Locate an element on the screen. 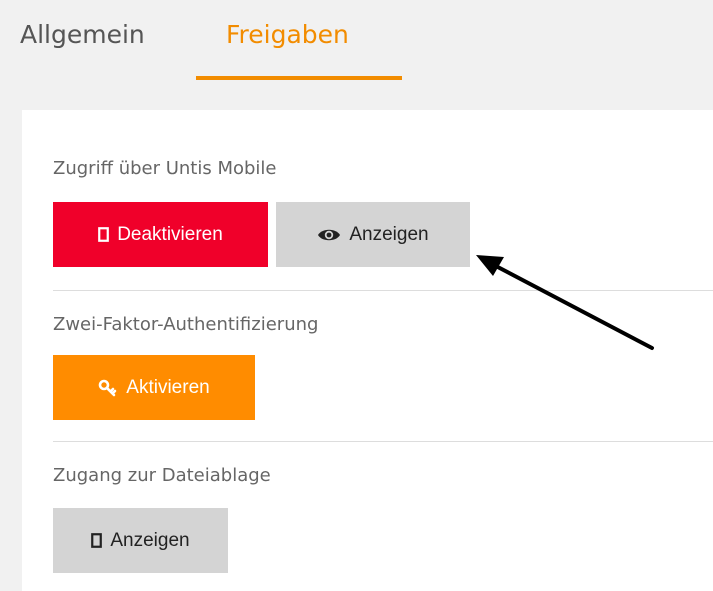  active-tab-indicator is located at coordinates (299, 78).